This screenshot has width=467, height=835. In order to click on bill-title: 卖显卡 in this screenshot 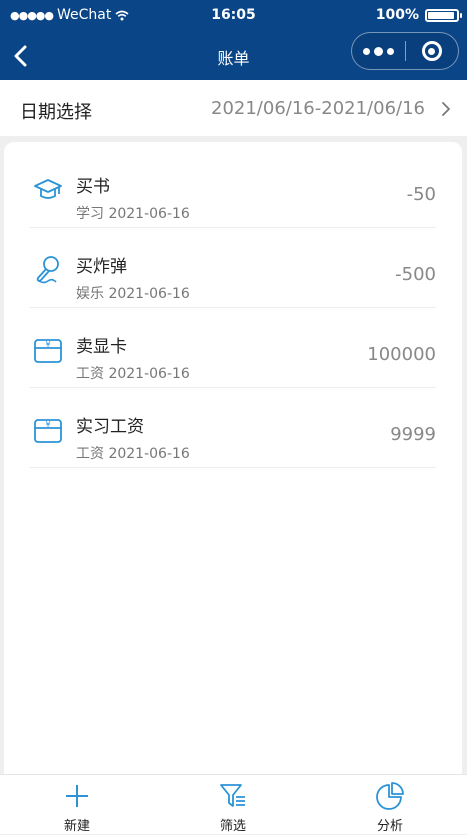, I will do `click(101, 347)`.